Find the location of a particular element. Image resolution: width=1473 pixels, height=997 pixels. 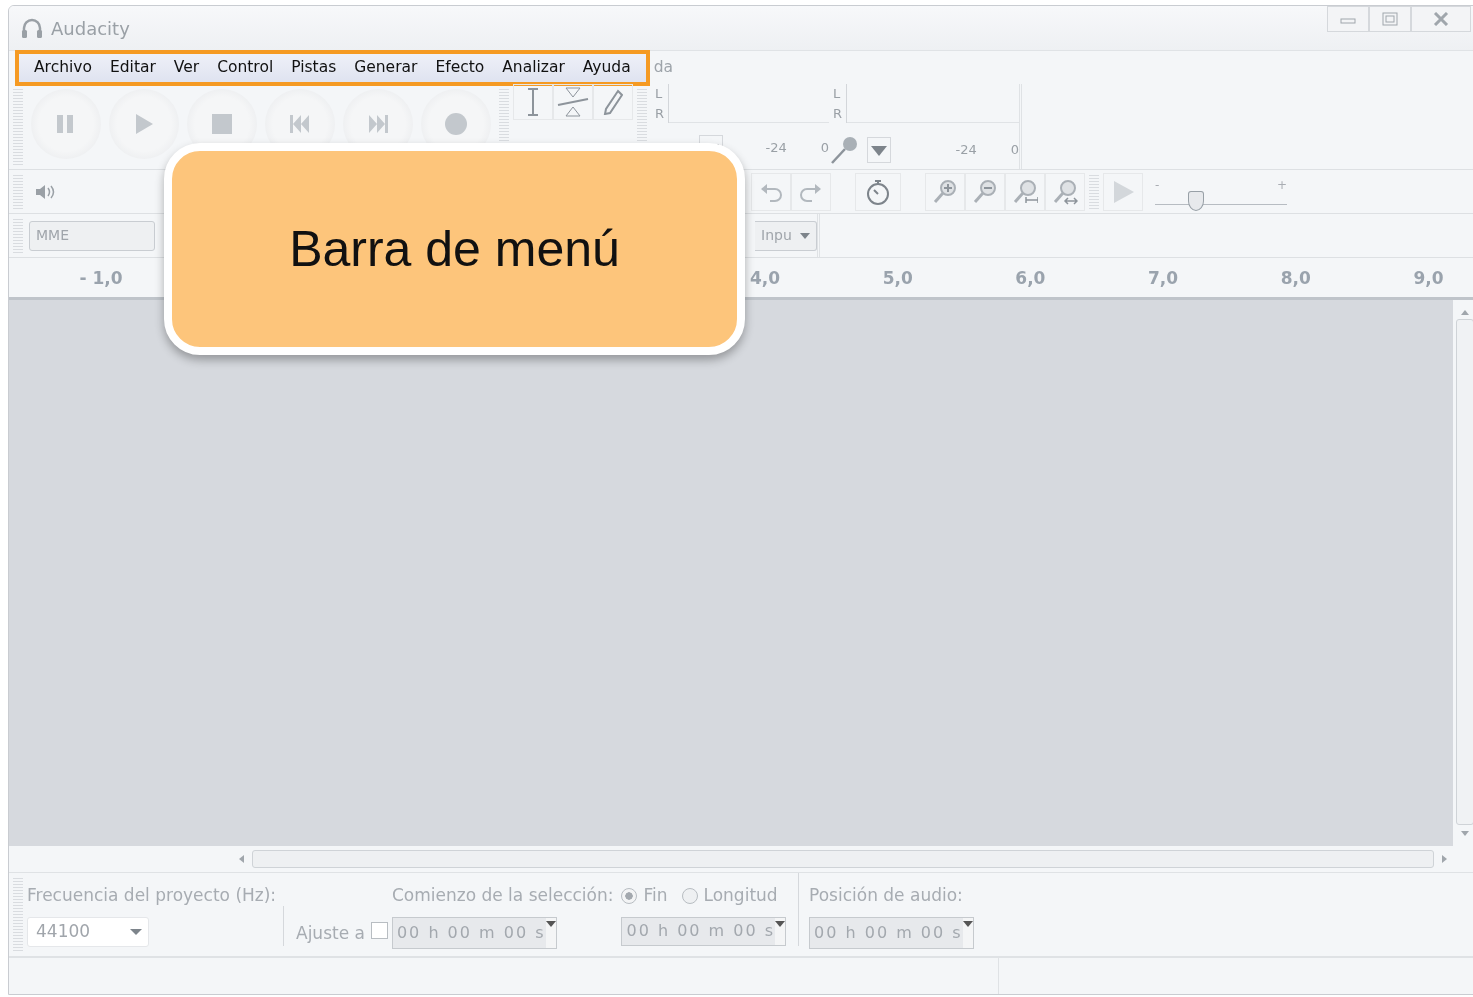

pencil-icon is located at coordinates (613, 102).